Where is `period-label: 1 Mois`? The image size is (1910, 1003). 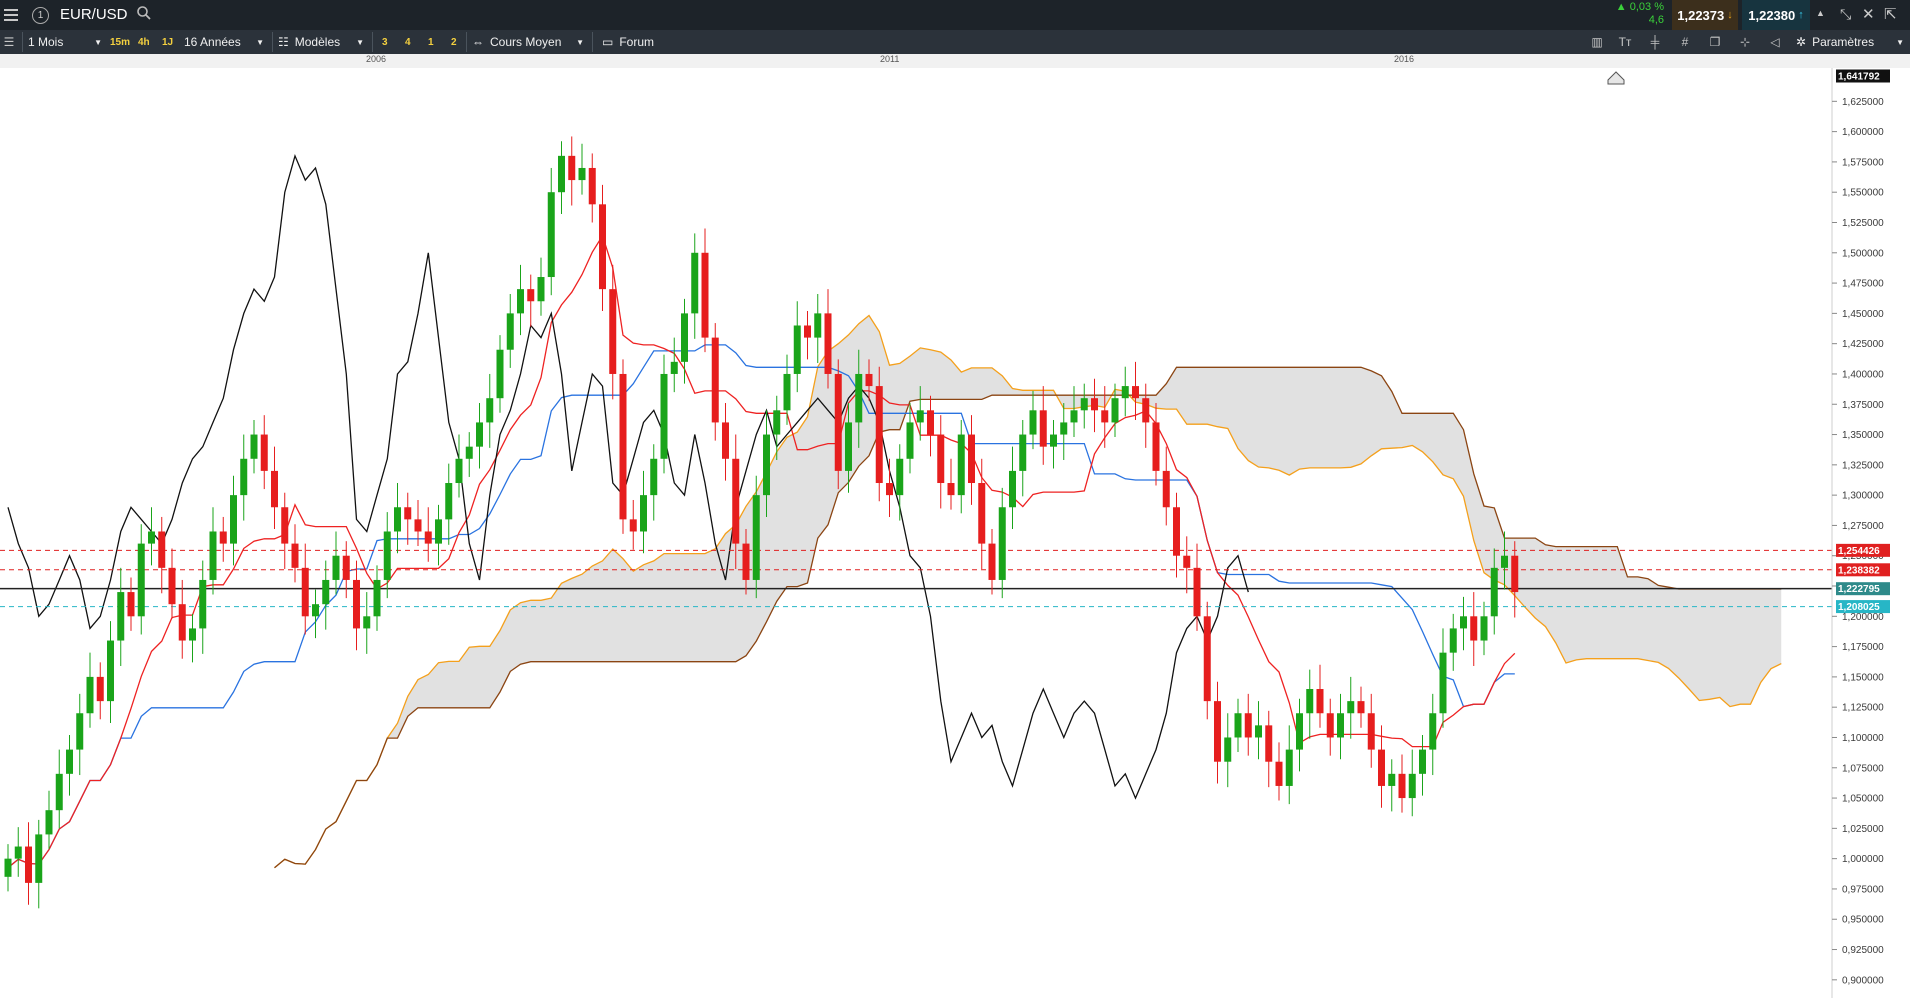
period-label: 1 Mois is located at coordinates (46, 42).